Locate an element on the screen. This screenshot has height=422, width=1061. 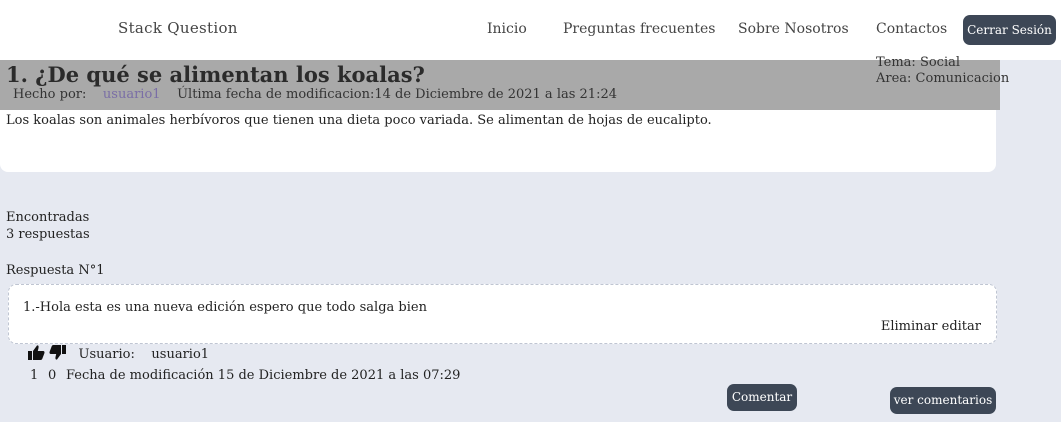
author-label: Hecho por: is located at coordinates (50, 94).